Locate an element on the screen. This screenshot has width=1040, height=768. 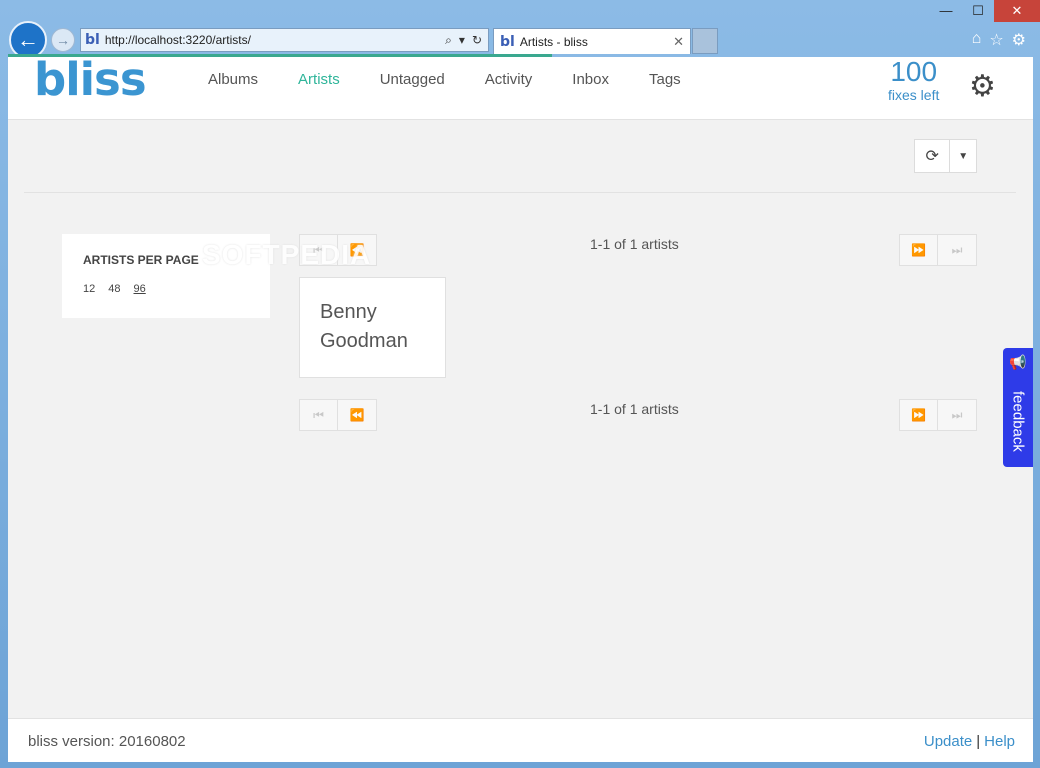
dropdown-icon: ▾ is located at coordinates (462, 40).